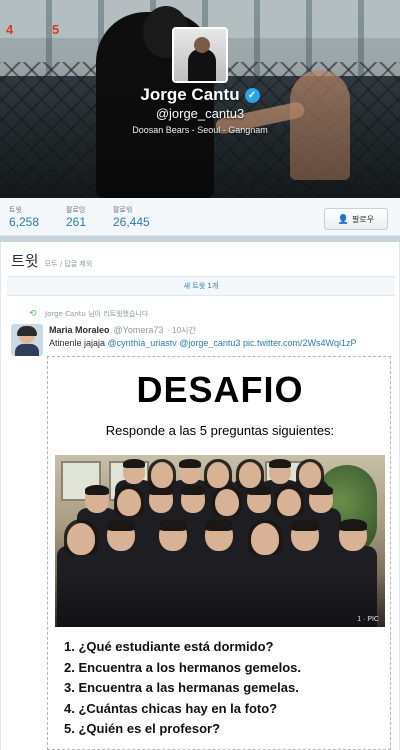 The image size is (400, 750). What do you see at coordinates (139, 330) in the screenshot?
I see `tweet-author-handle: @Yomera73` at bounding box center [139, 330].